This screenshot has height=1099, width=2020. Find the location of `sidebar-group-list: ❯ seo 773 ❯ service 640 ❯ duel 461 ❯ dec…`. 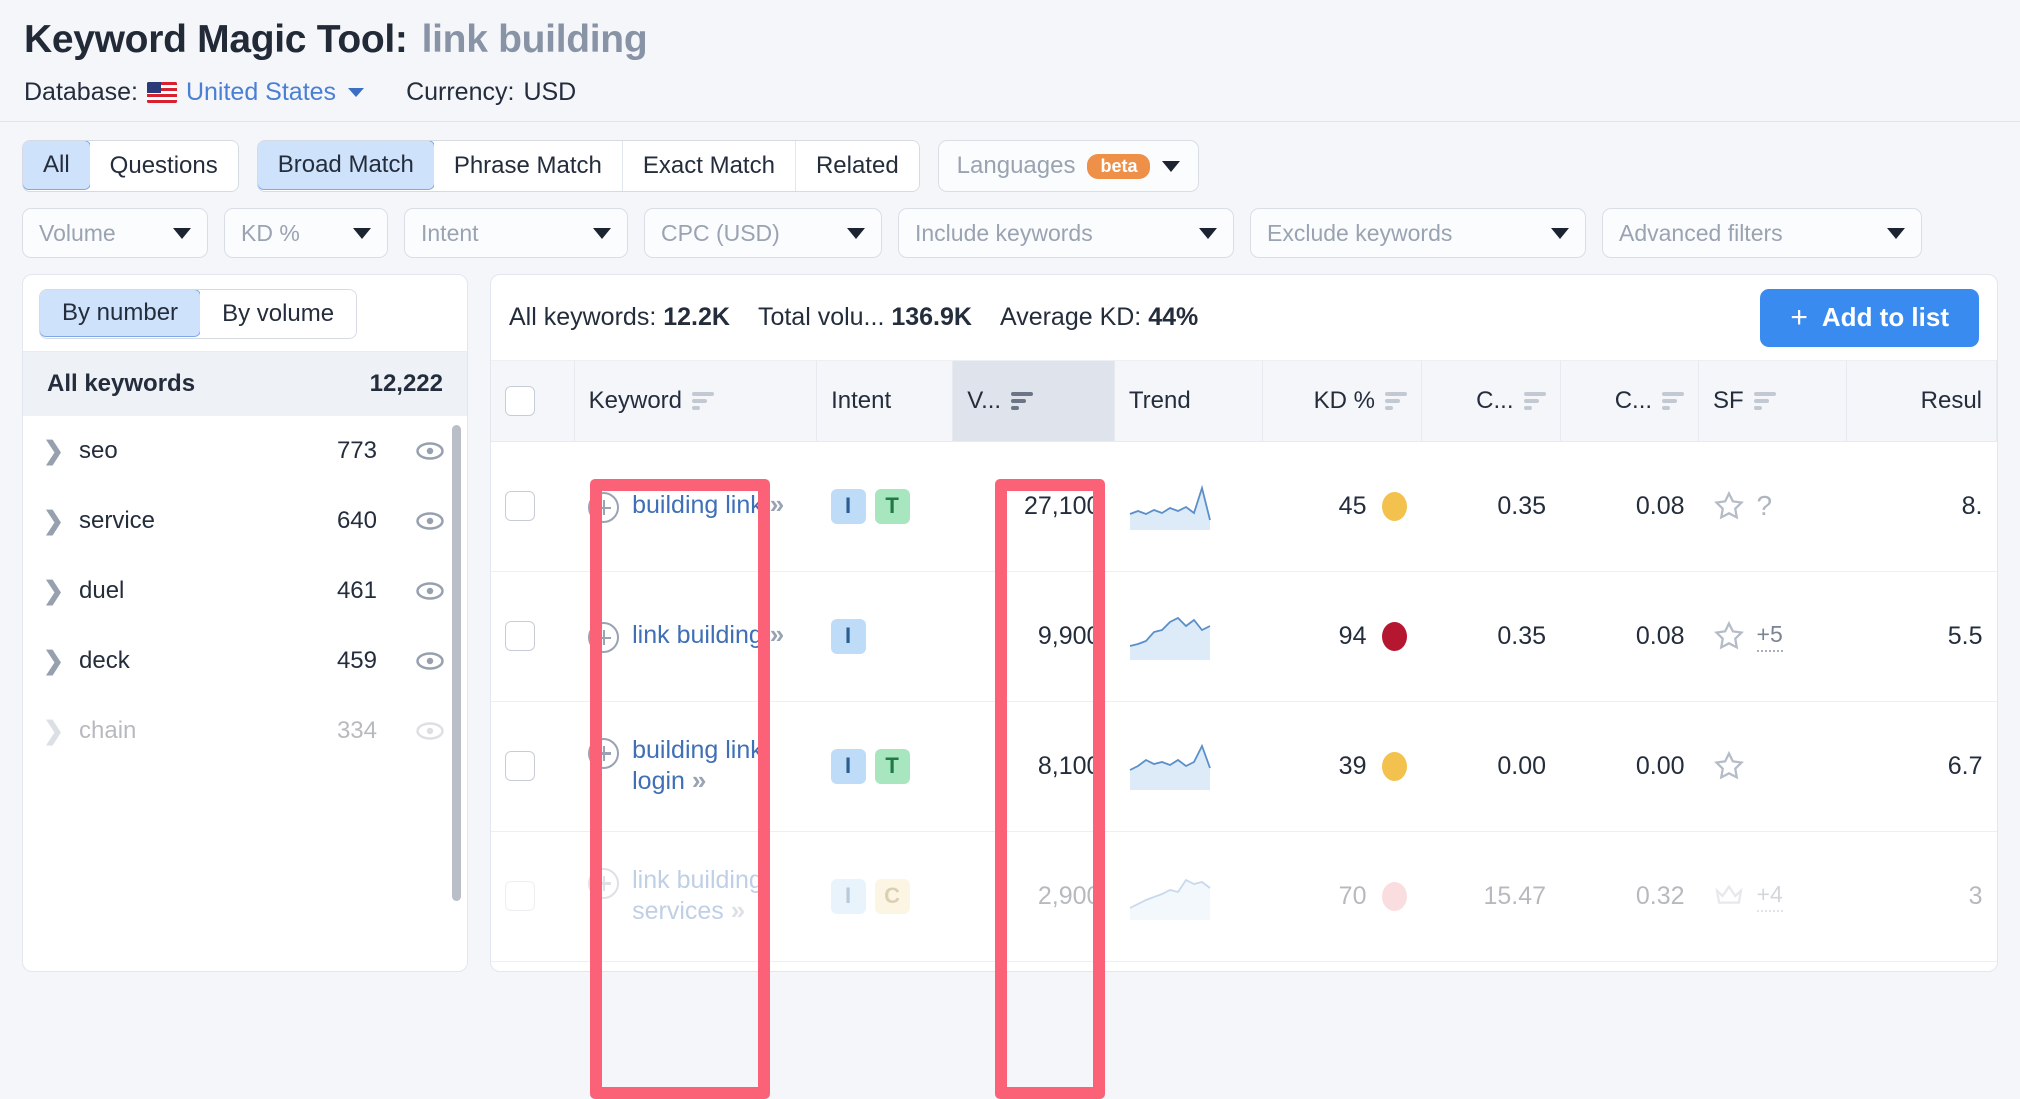

sidebar-group-list: ❯ seo 773 ❯ service 640 ❯ duel 461 ❯ dec… is located at coordinates (245, 591).